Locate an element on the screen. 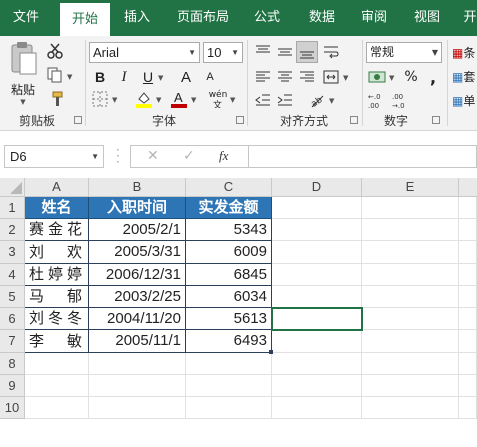 The image size is (477, 447). fill-color-button is located at coordinates (144, 99).